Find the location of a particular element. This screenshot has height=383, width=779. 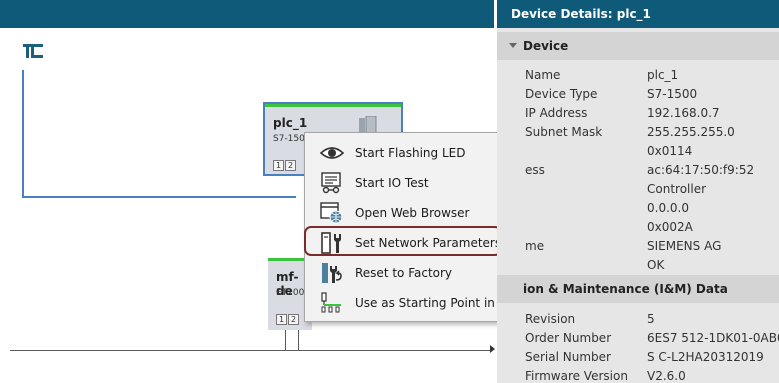

detail-value: 5 is located at coordinates (651, 319).